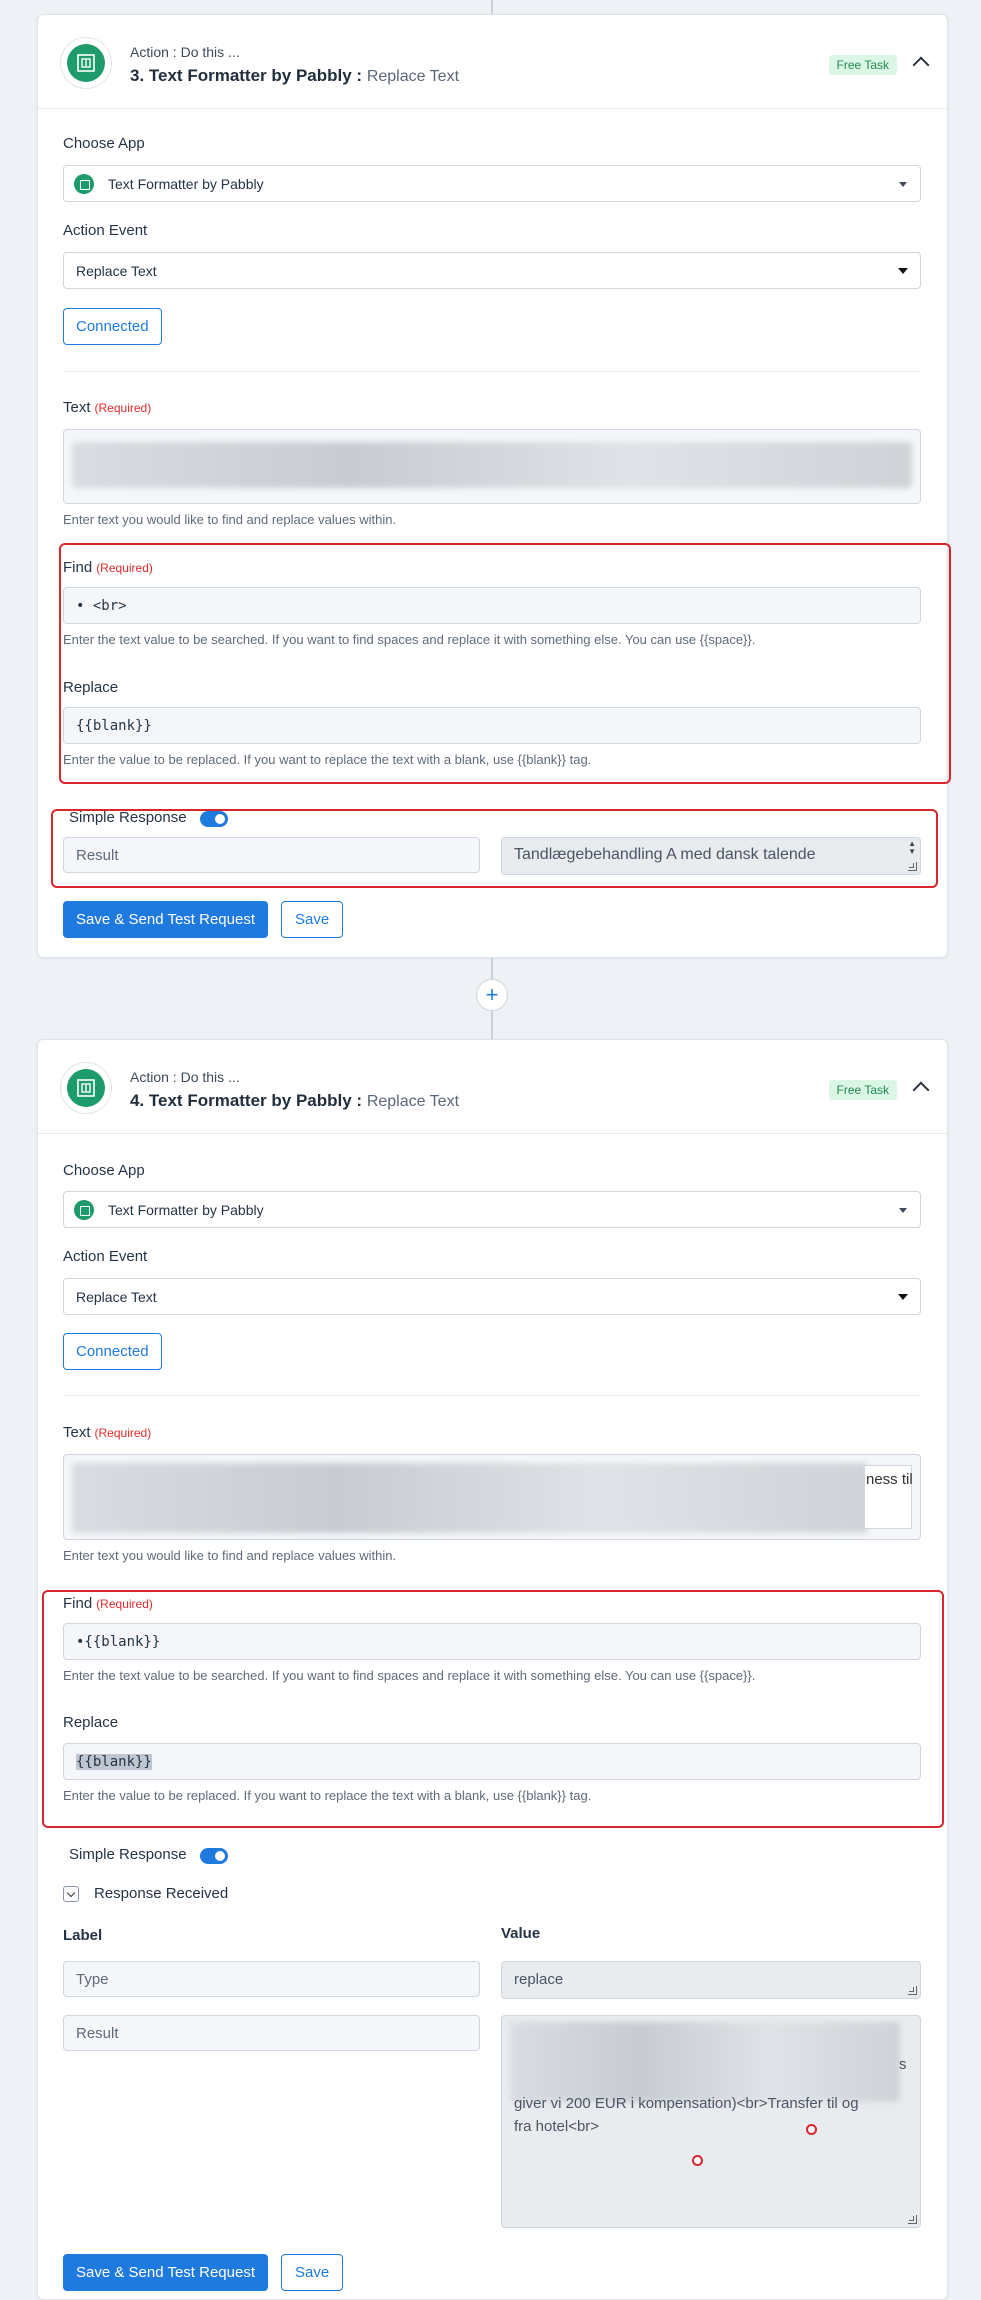  What do you see at coordinates (492, 1497) in the screenshot?
I see `text-input: ness til` at bounding box center [492, 1497].